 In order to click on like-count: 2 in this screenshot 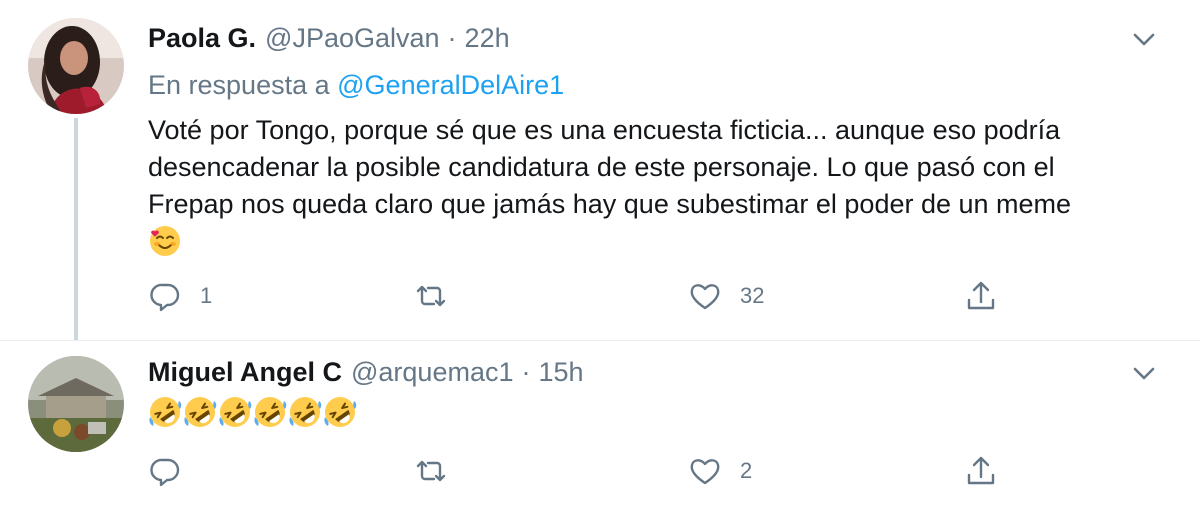, I will do `click(746, 470)`.